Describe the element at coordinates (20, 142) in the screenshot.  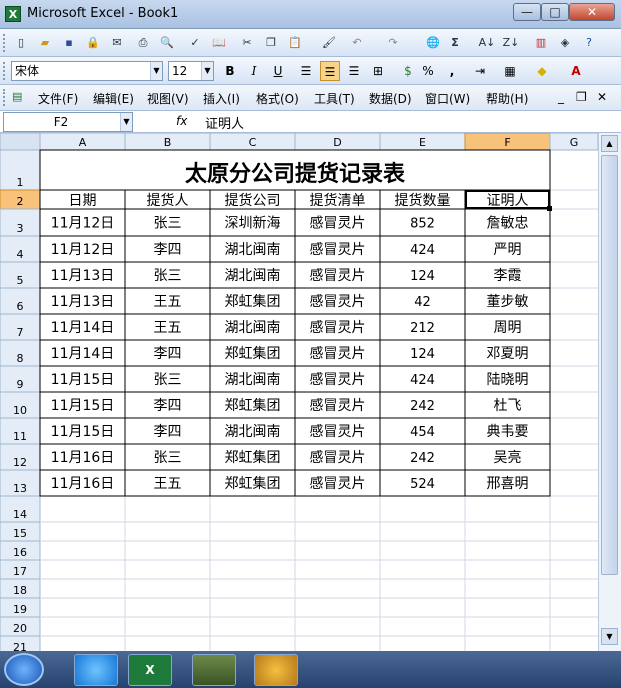
I see `select-all-corner` at that location.